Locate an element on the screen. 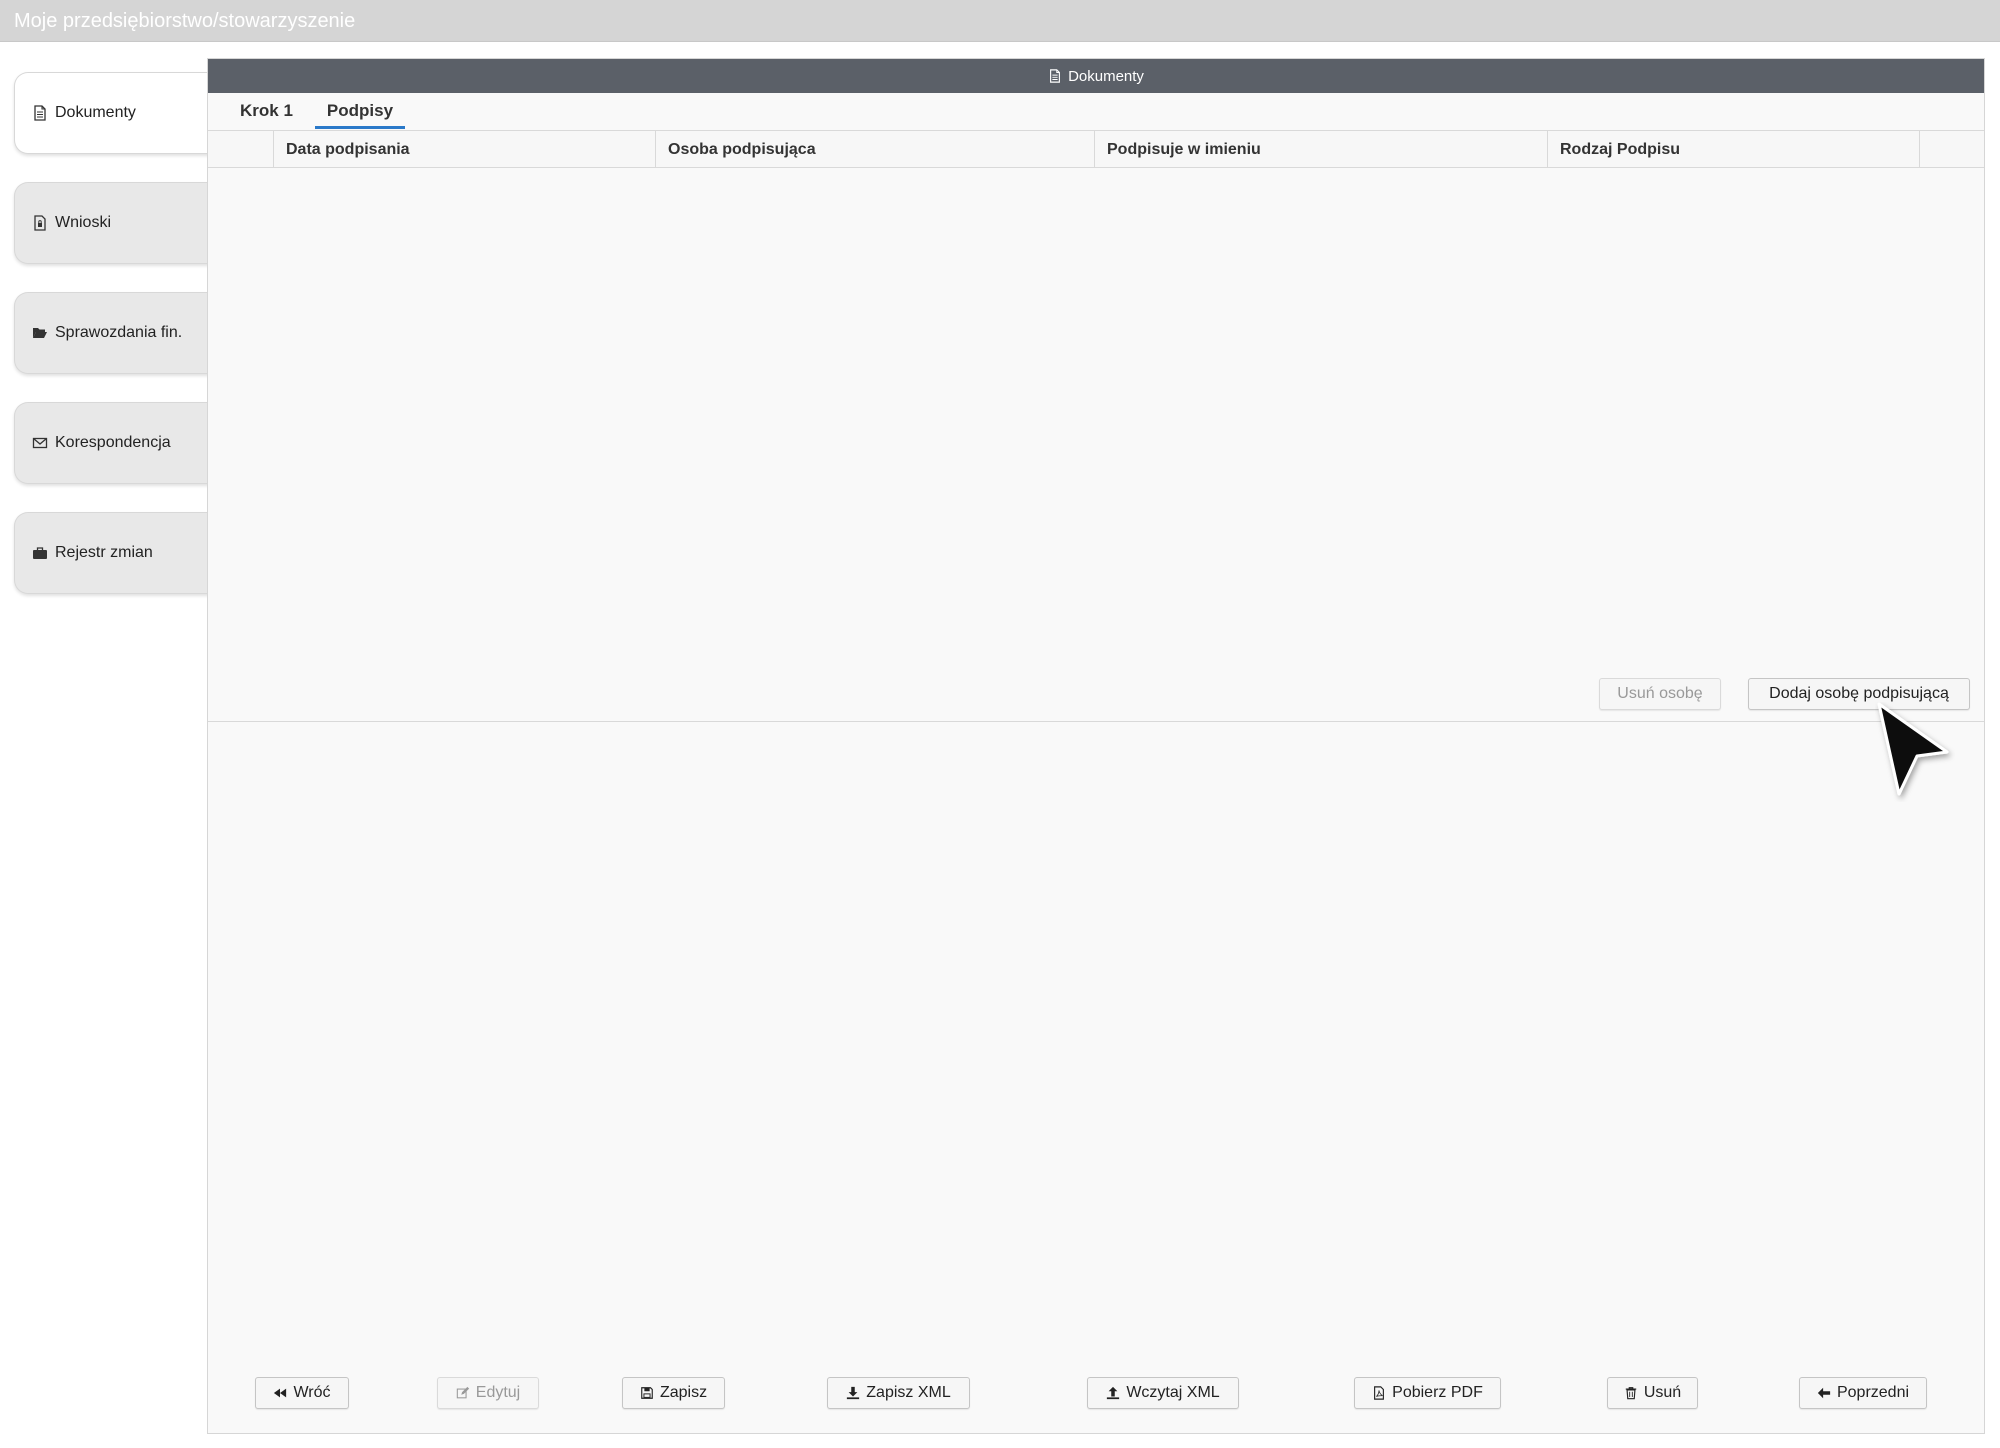 The height and width of the screenshot is (1448, 2000). column-header-data-podpisania: Data podpisania is located at coordinates (465, 149).